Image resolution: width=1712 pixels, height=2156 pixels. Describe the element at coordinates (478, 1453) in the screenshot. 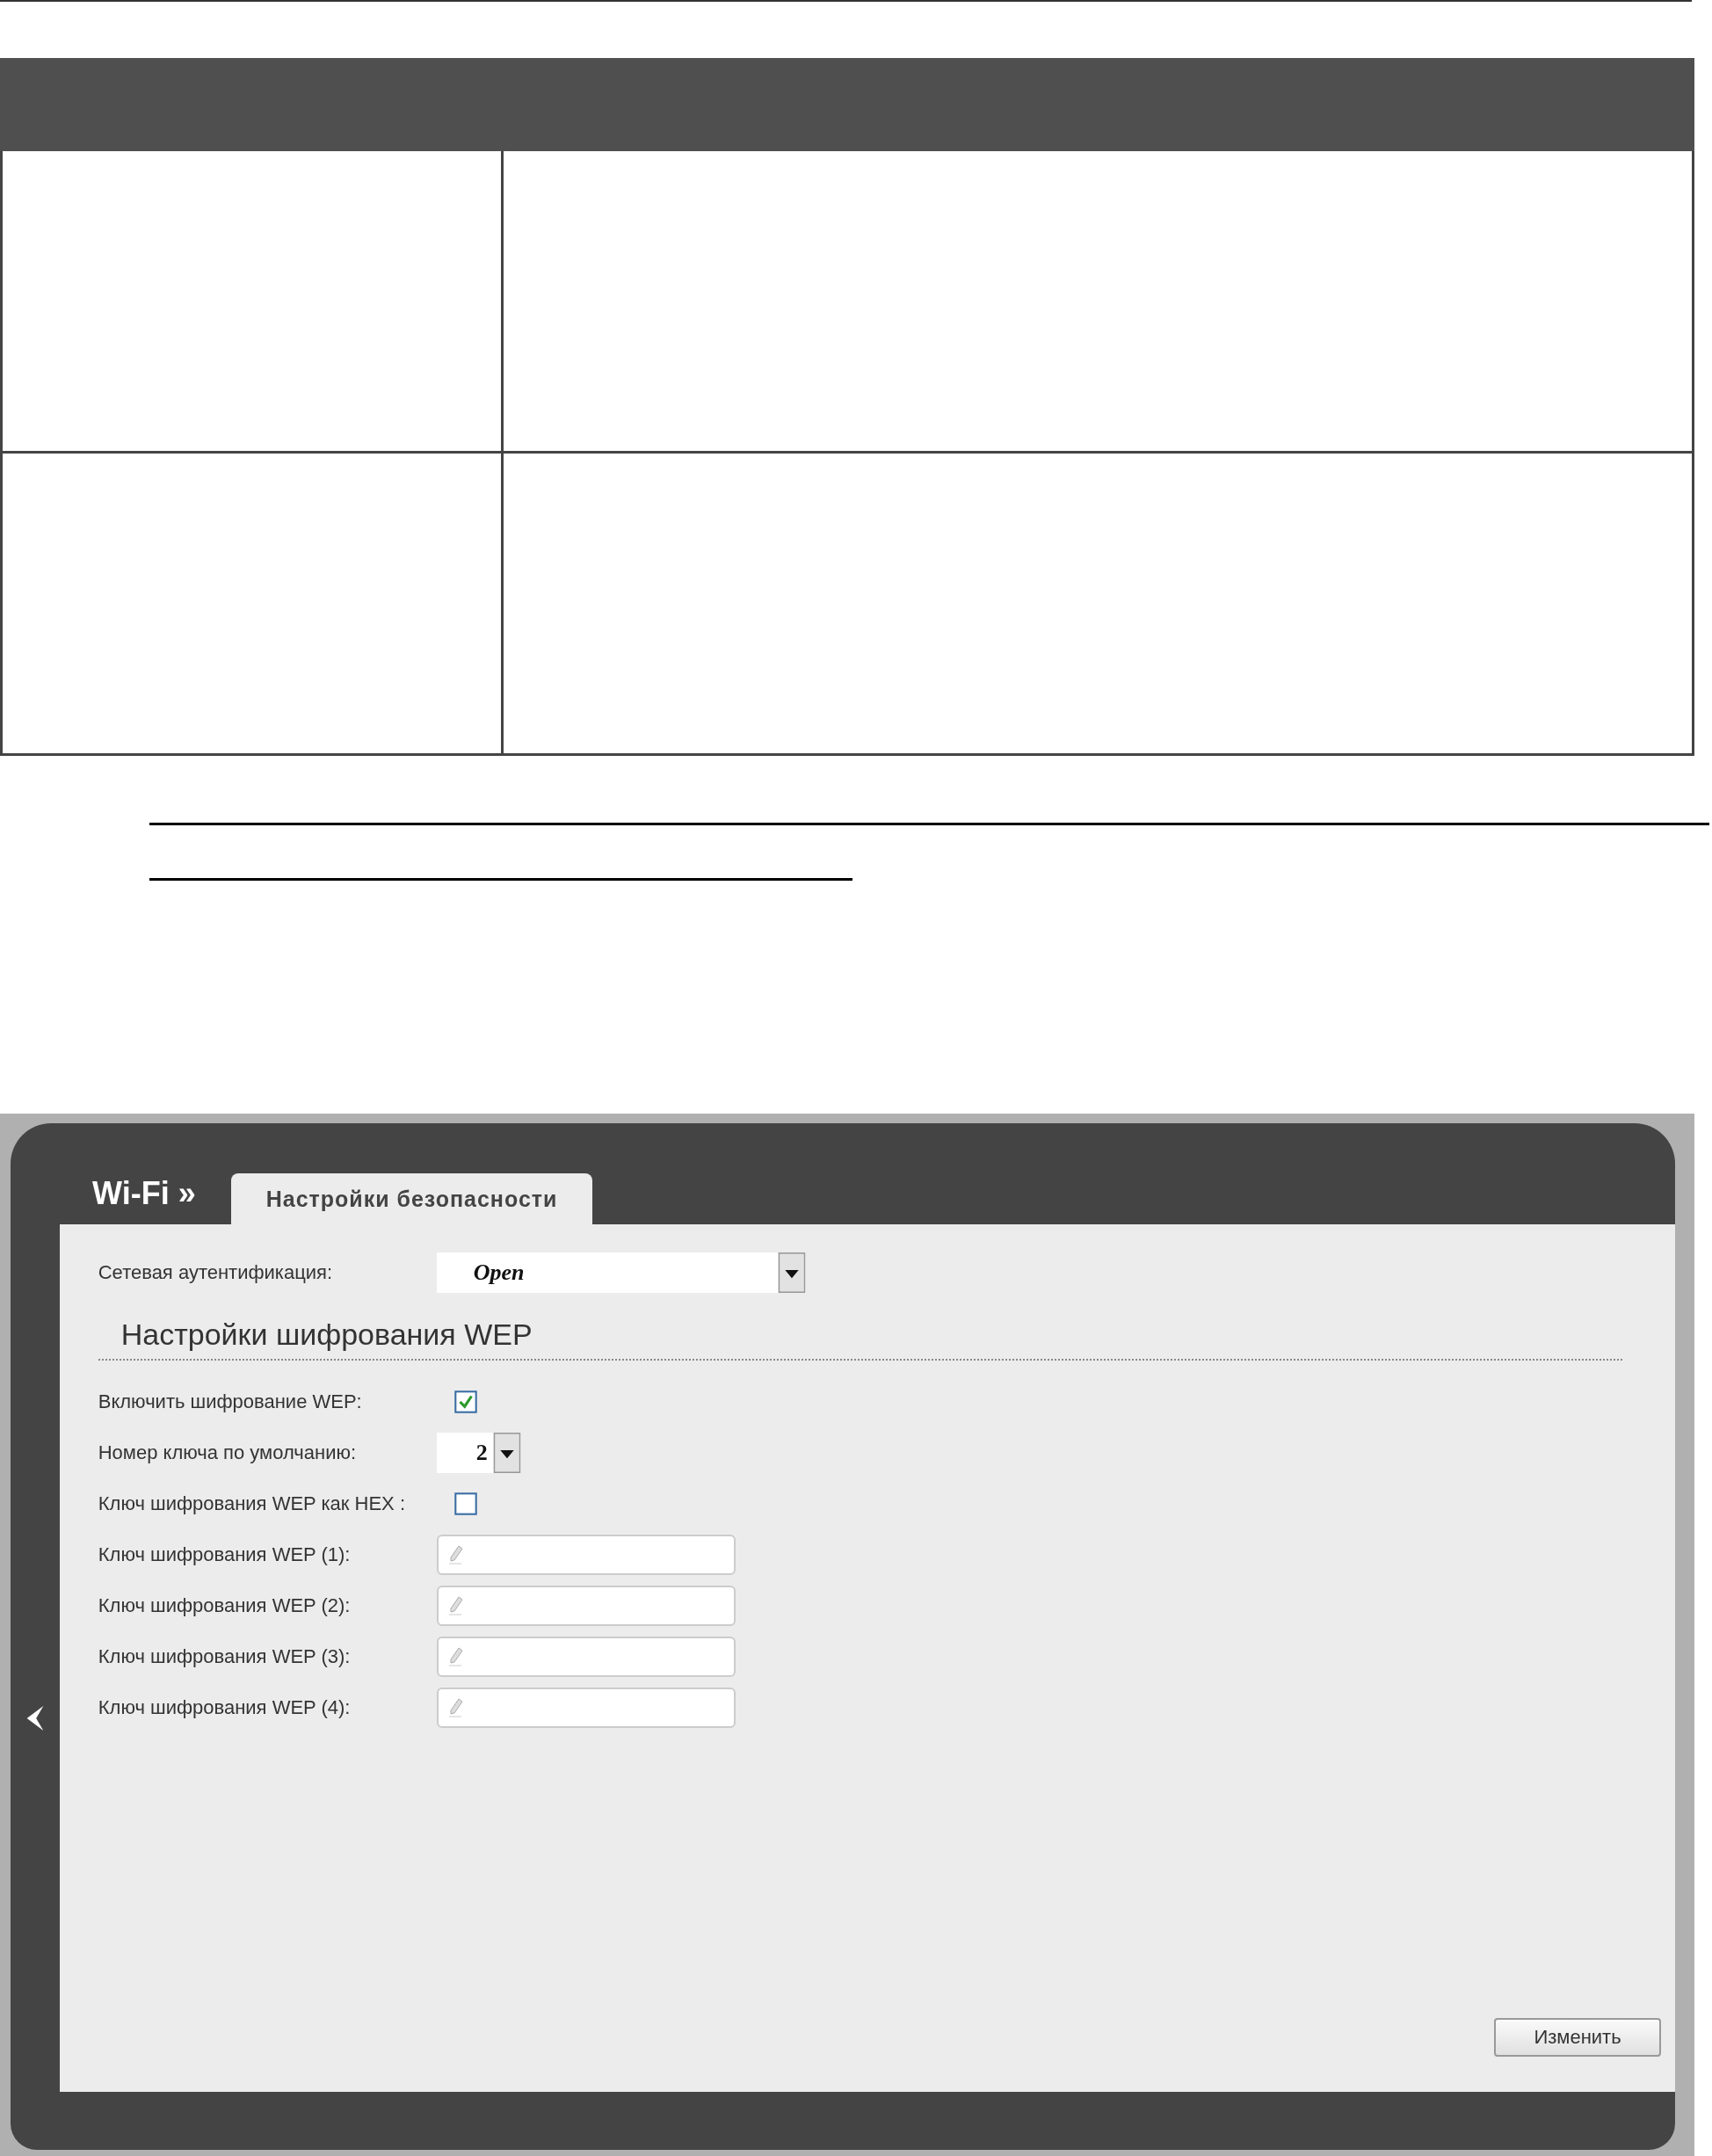

I see `key-number-select: 2` at that location.